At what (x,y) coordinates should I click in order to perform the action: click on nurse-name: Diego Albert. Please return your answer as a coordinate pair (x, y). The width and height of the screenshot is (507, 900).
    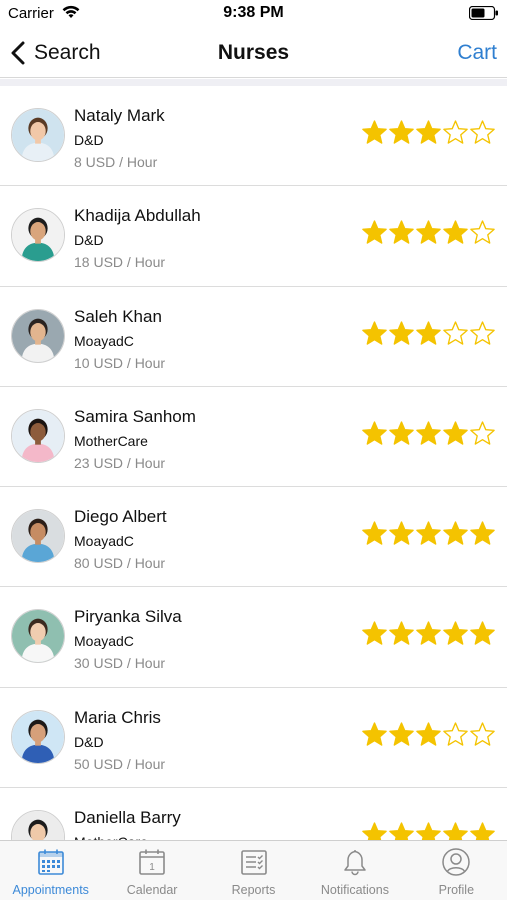
    Looking at the image, I should click on (120, 517).